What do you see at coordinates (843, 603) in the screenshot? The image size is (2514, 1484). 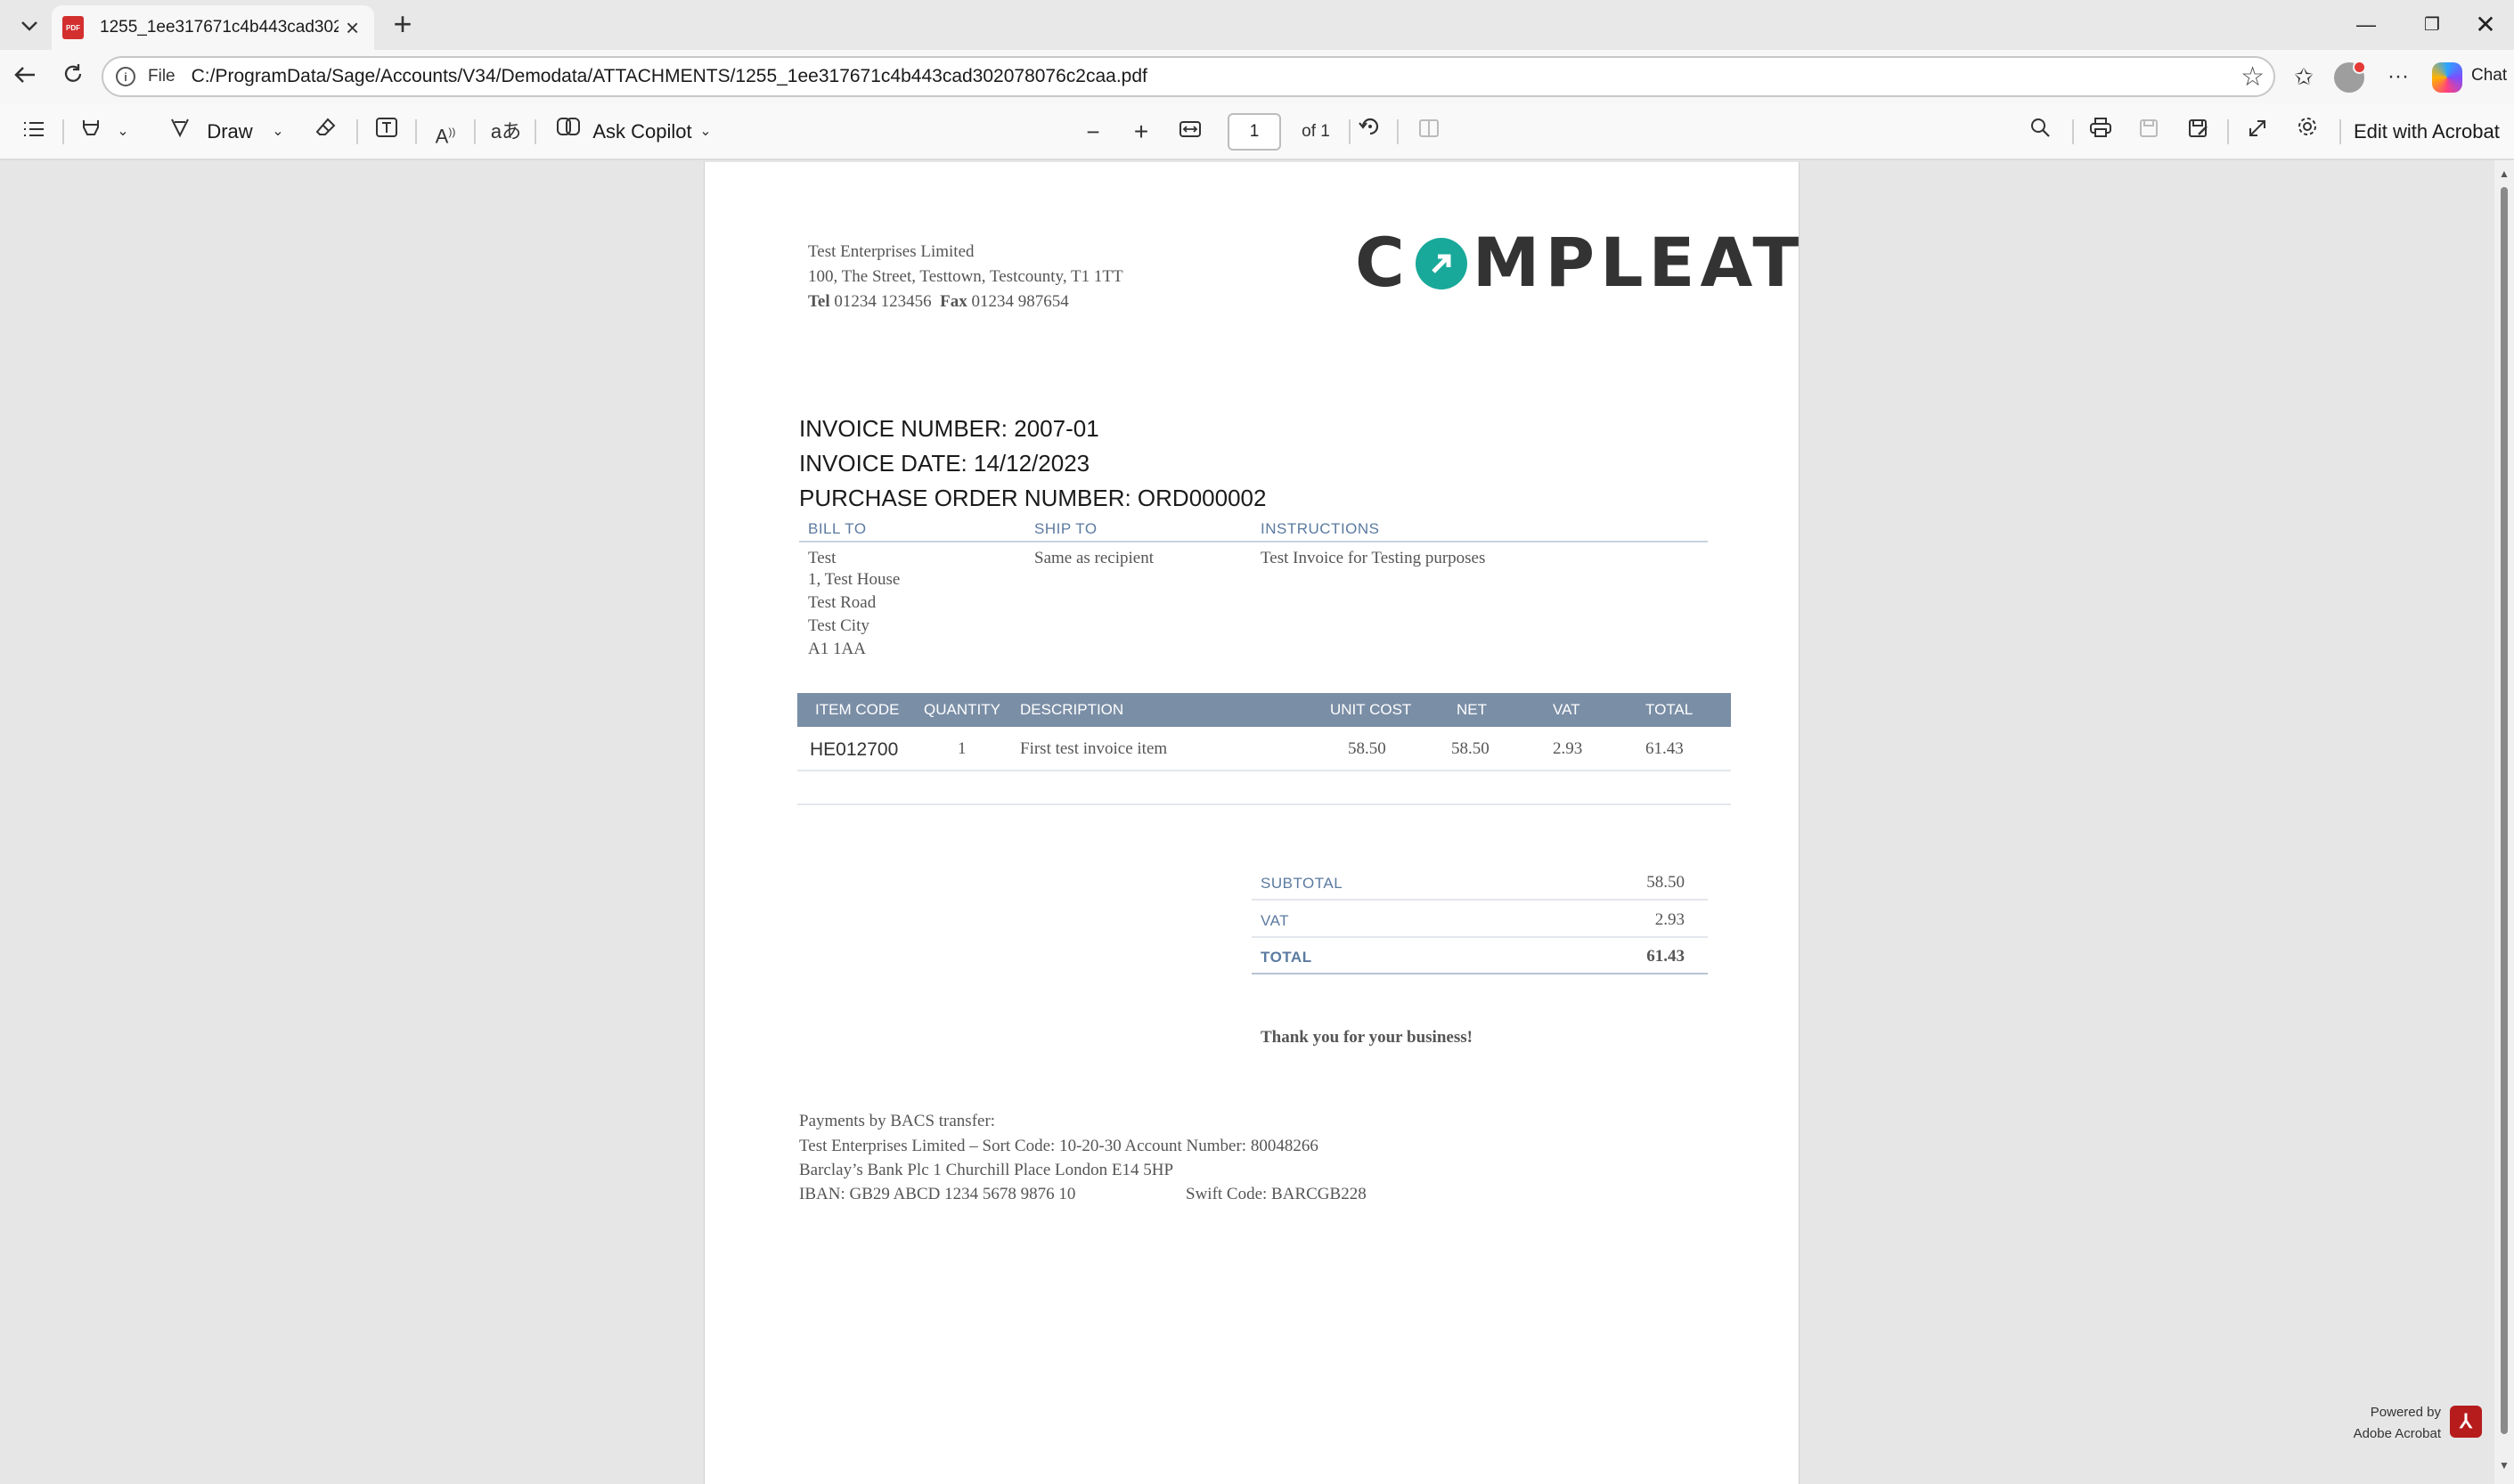 I see `bill-to-line: Test Road` at bounding box center [843, 603].